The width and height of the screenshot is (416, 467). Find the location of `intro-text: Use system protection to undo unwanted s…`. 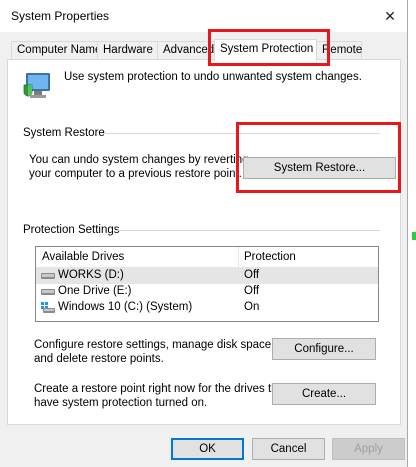

intro-text: Use system protection to undo unwanted s… is located at coordinates (213, 77).